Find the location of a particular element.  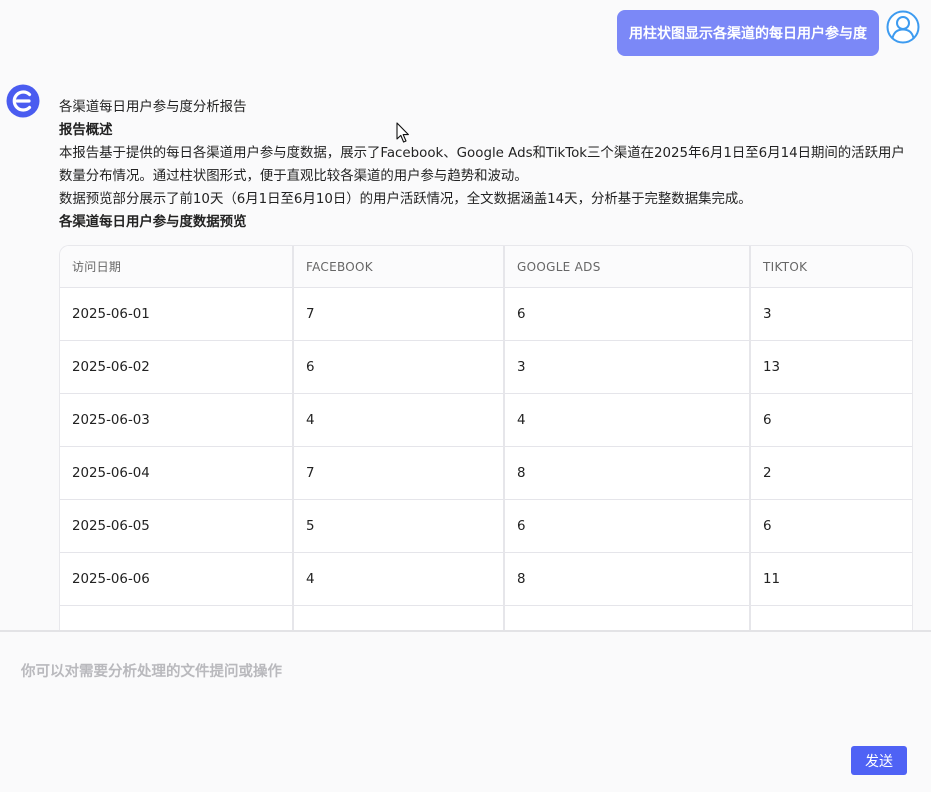

cell-date: 2025-06-04 is located at coordinates (176, 473).